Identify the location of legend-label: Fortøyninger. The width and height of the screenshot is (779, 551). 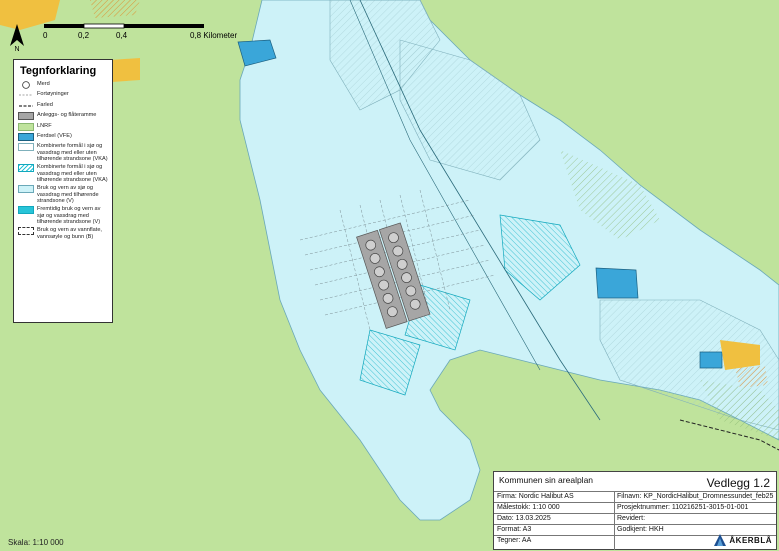
(53, 94).